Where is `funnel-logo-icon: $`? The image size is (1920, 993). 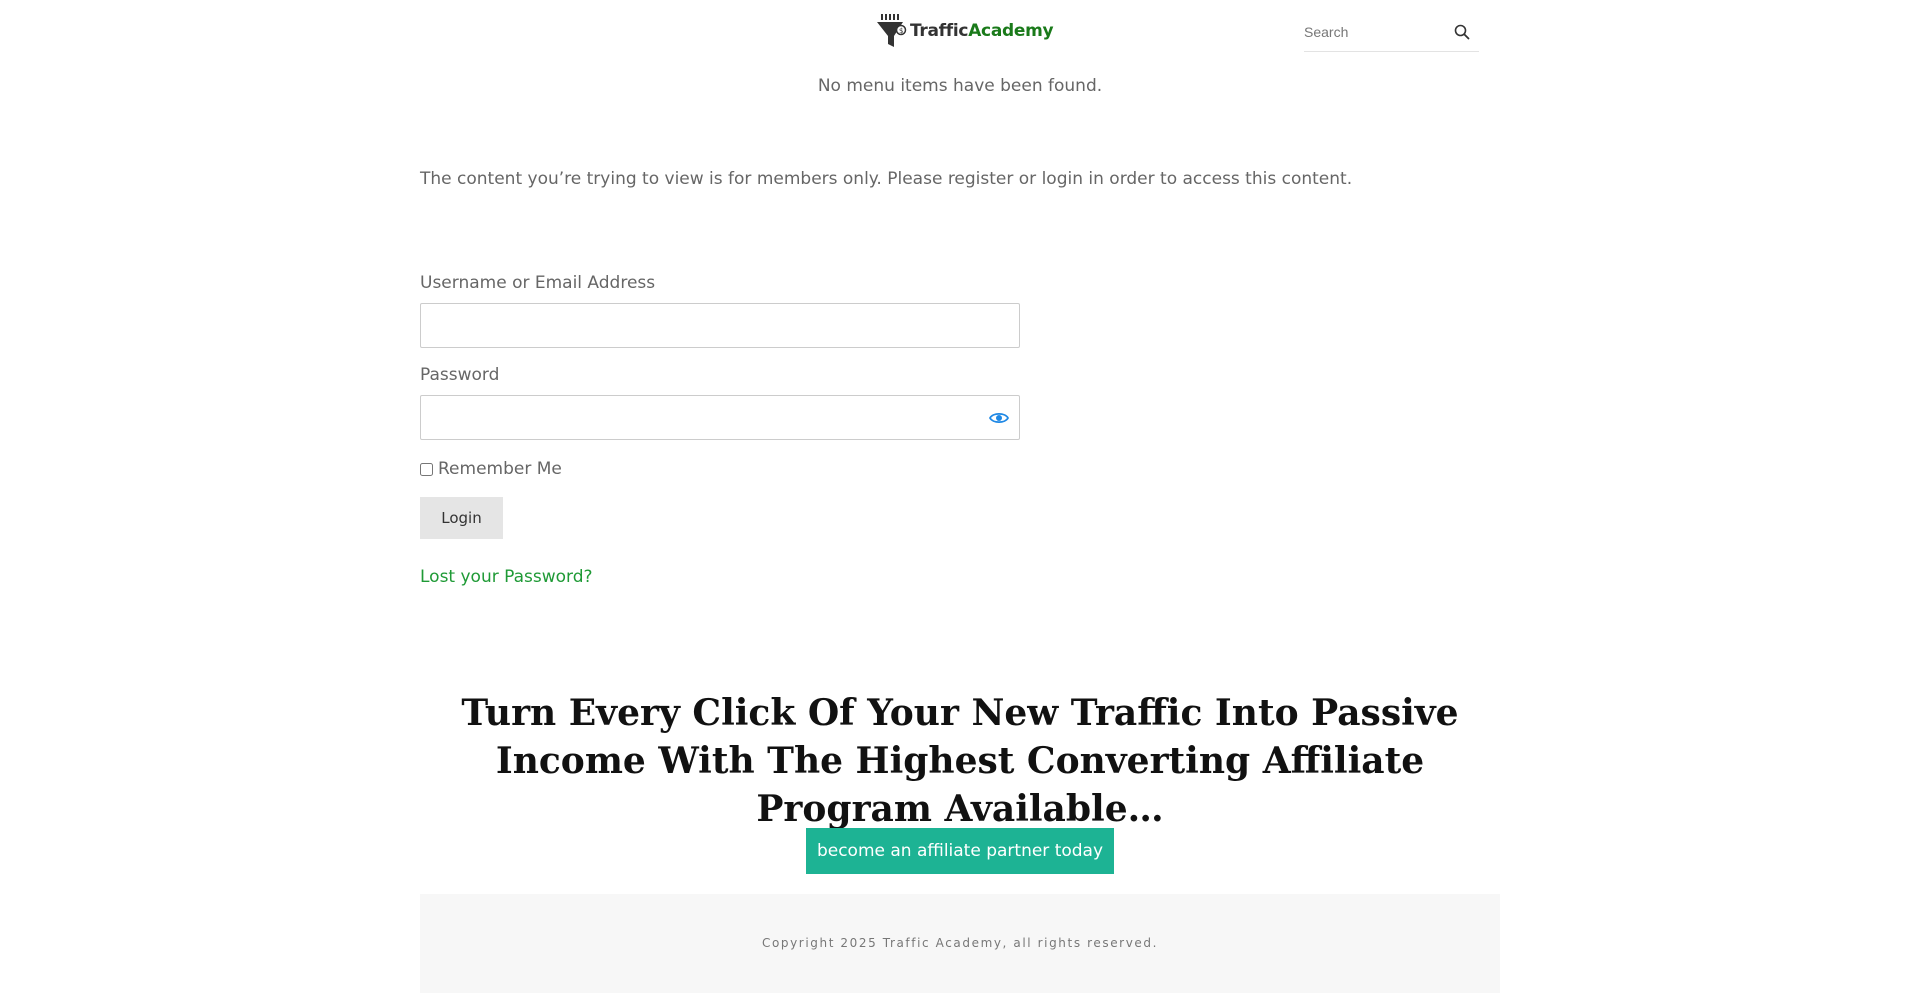
funnel-logo-icon: $ is located at coordinates (892, 30).